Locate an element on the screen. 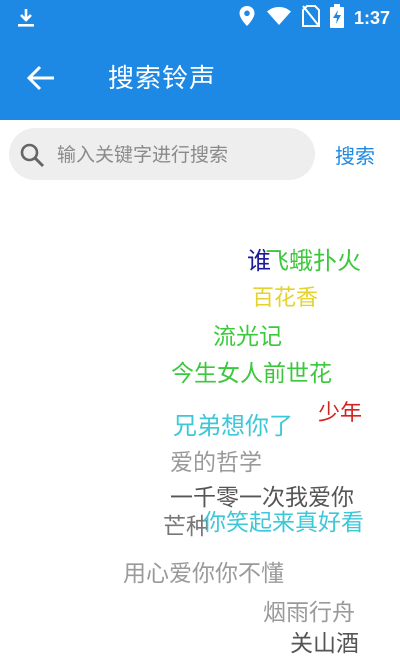 Image resolution: width=400 pixels, height=658 pixels. tag-item: 兄弟想你了 is located at coordinates (233, 423).